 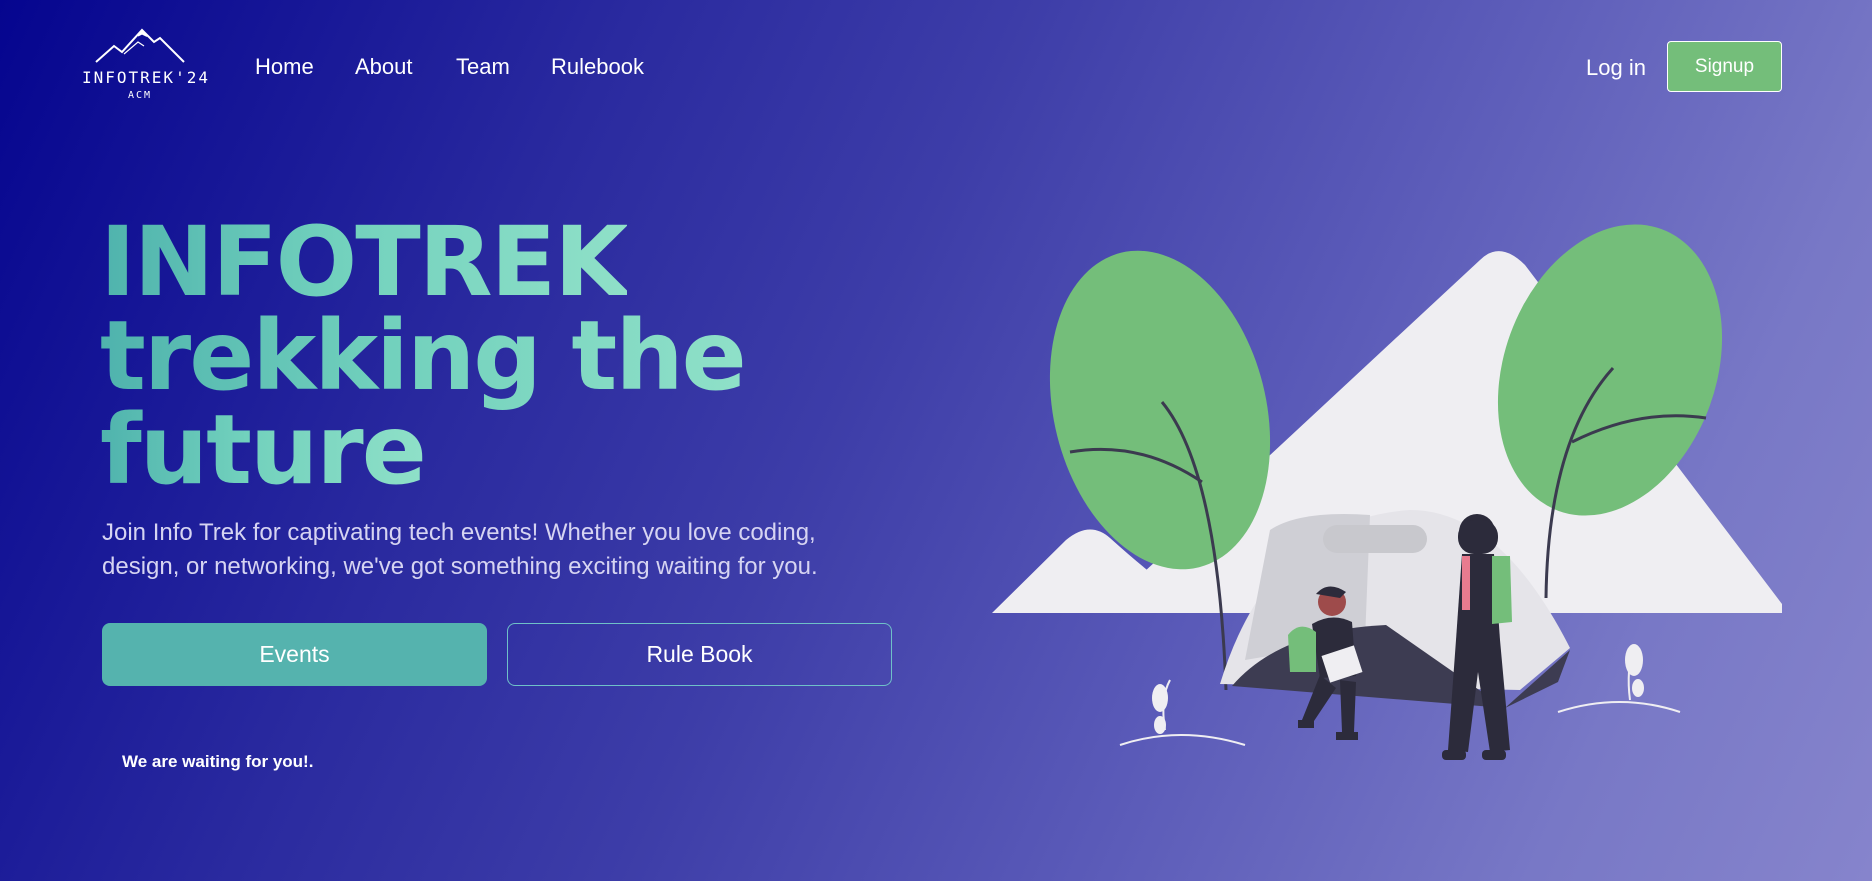 I want to click on nav-team: Team, so click(x=483, y=67).